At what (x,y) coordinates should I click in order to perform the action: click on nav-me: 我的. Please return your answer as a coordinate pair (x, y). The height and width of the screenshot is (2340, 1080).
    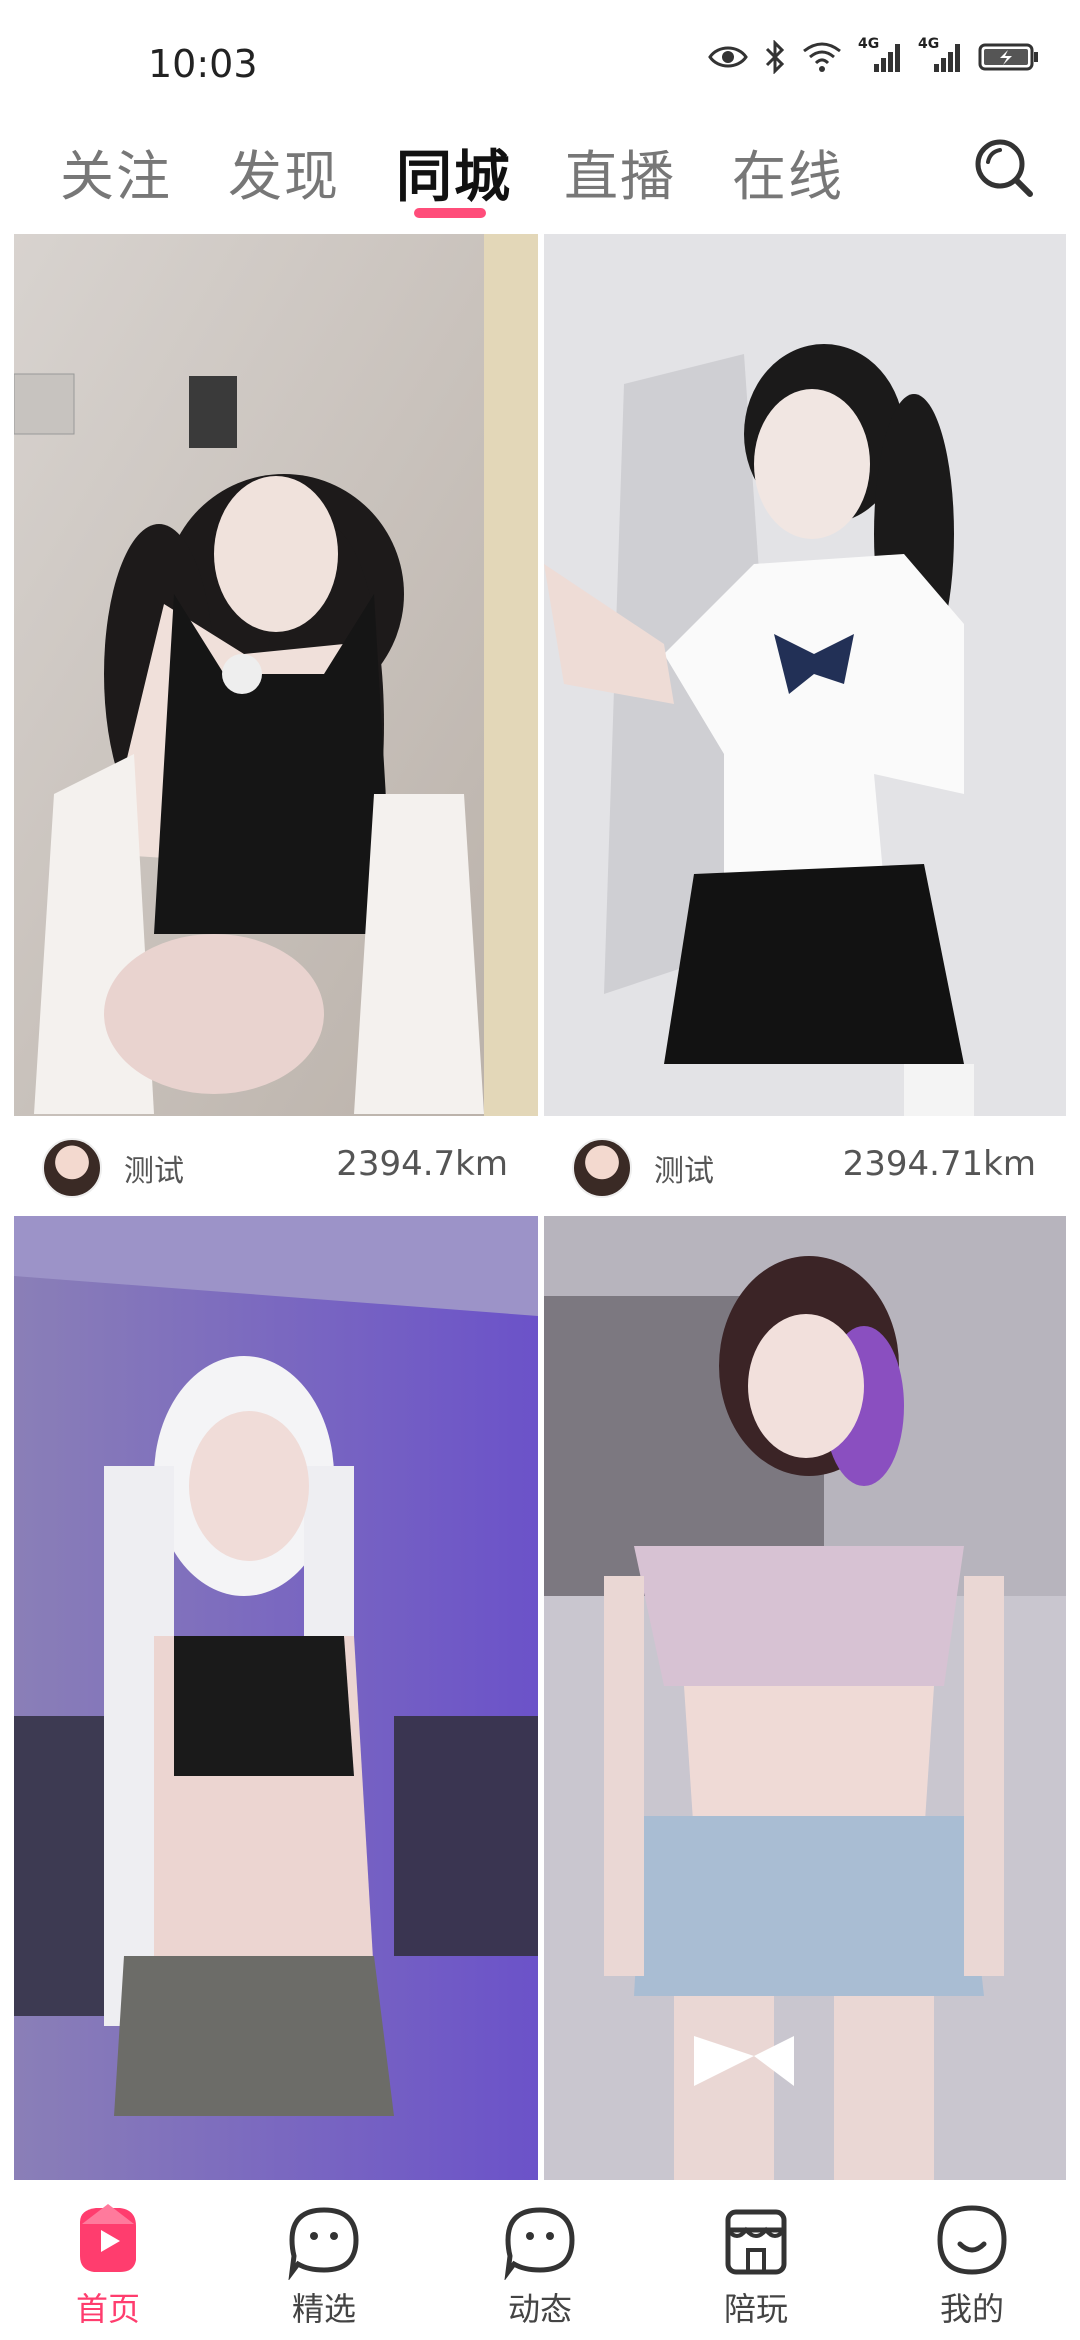
    Looking at the image, I should click on (972, 2265).